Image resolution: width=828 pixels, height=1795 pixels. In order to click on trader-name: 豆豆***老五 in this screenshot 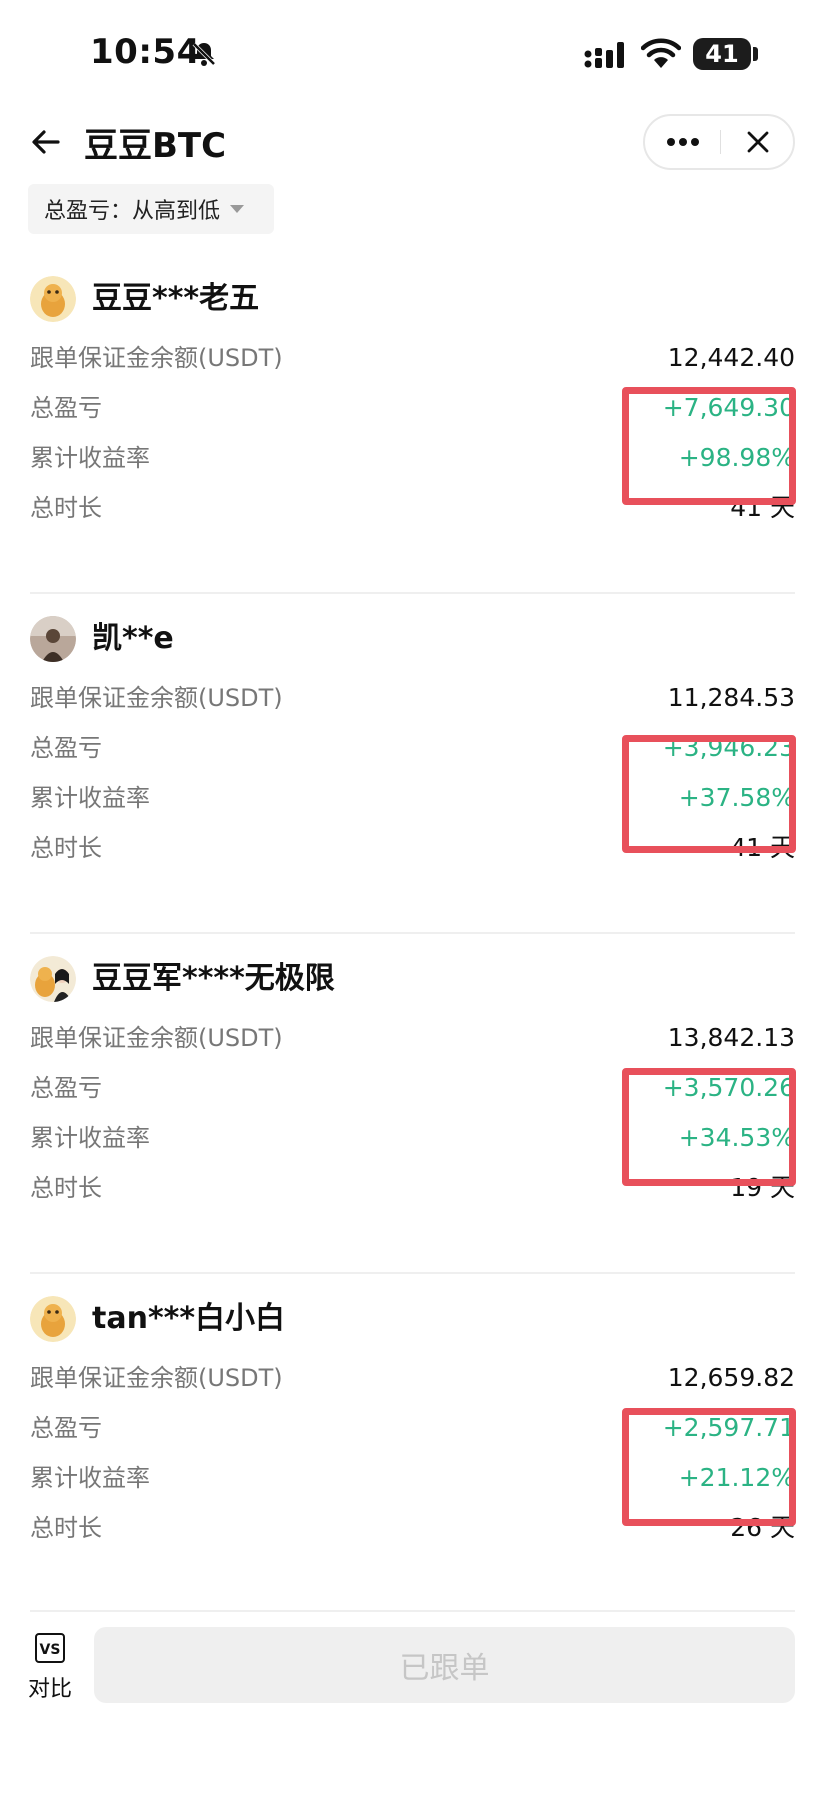, I will do `click(176, 298)`.